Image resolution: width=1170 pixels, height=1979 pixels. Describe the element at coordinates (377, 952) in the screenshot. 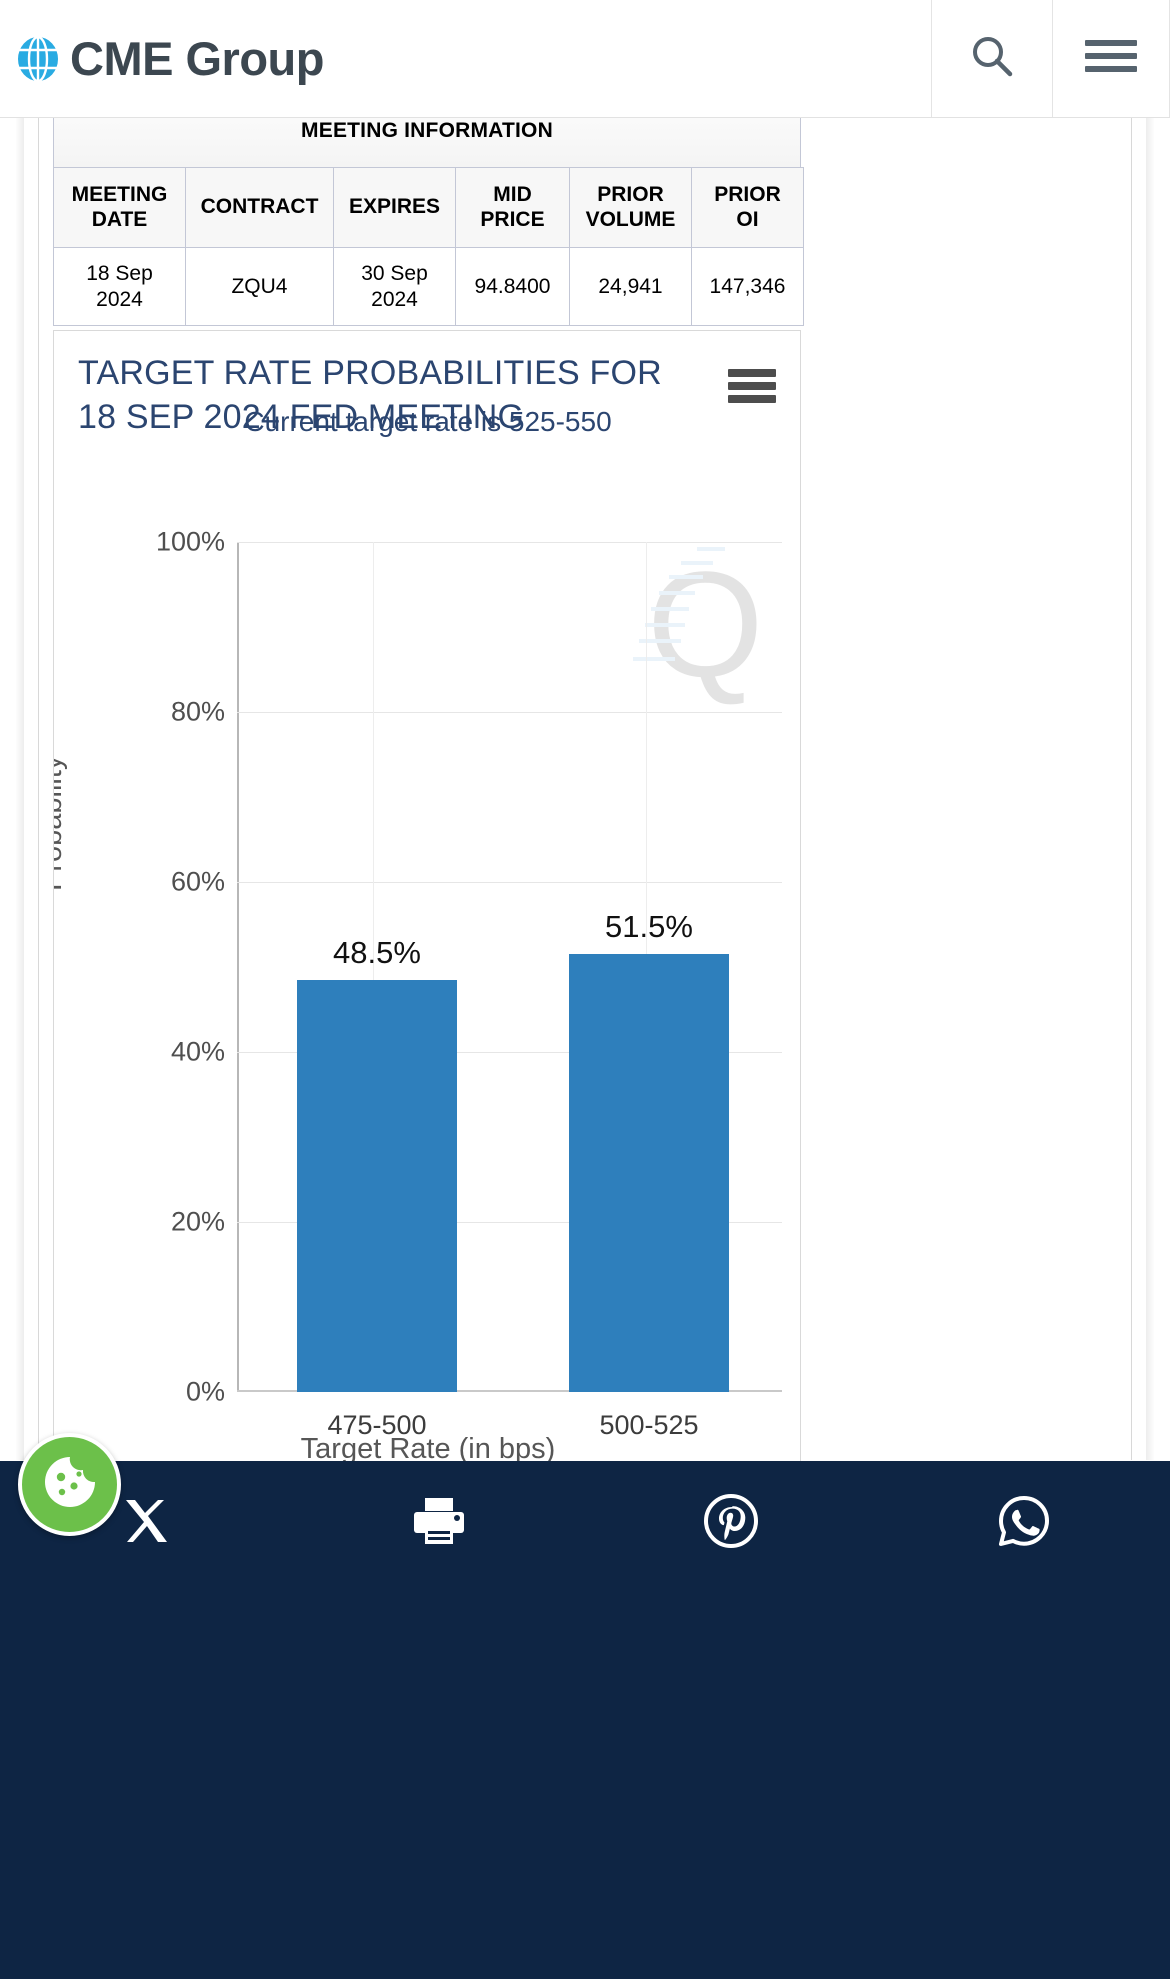

I see `bar-data-label: 48.5%` at that location.